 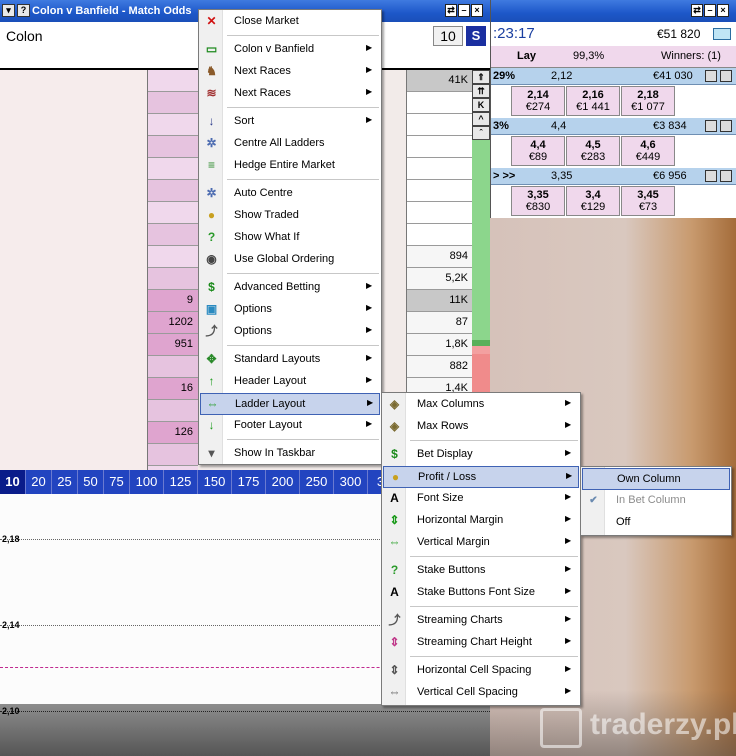 I want to click on price-cell: 3,35 €830, so click(x=538, y=201).